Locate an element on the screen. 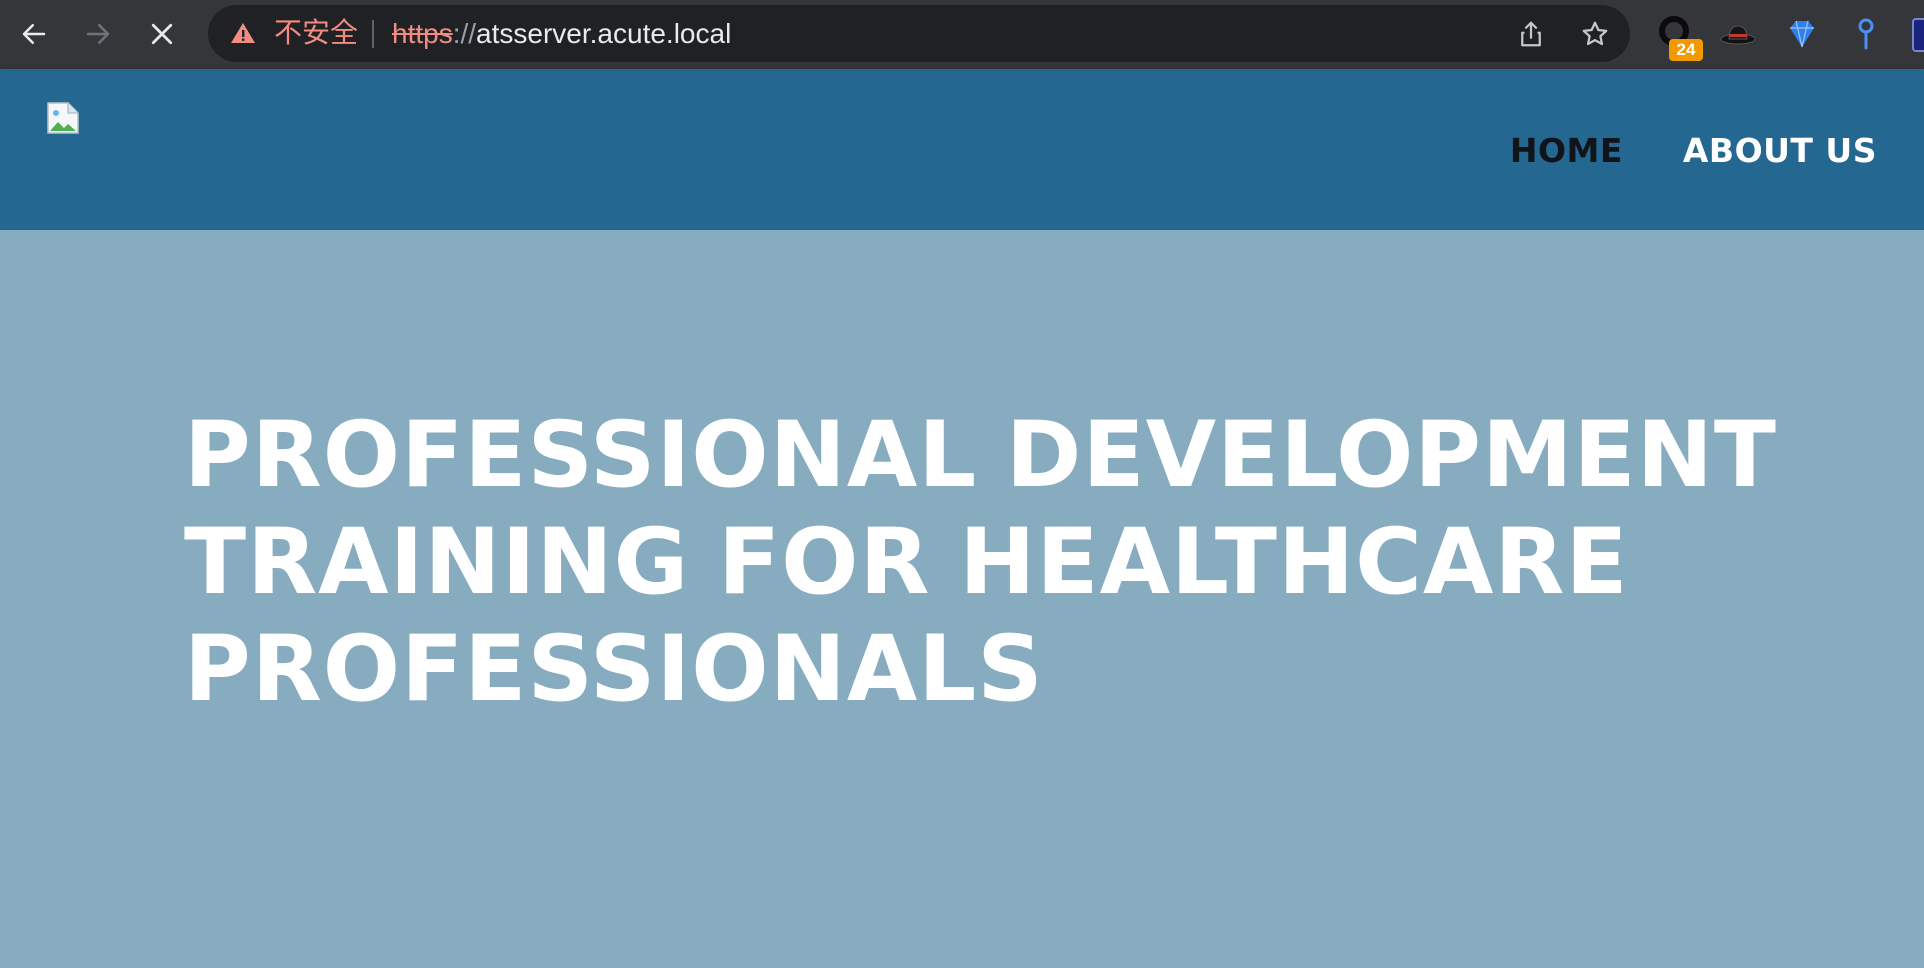  share-icon is located at coordinates (1531, 34).